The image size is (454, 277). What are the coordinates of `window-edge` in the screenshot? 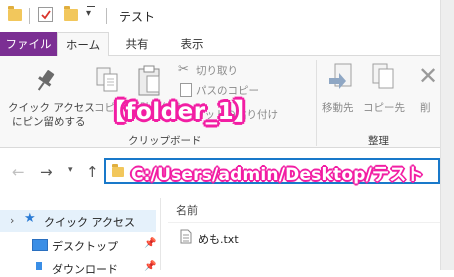 It's located at (447, 135).